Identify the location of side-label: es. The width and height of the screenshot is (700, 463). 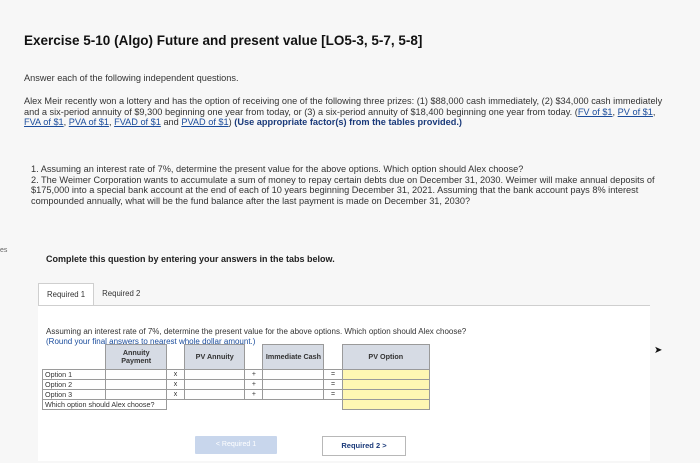
(4, 250).